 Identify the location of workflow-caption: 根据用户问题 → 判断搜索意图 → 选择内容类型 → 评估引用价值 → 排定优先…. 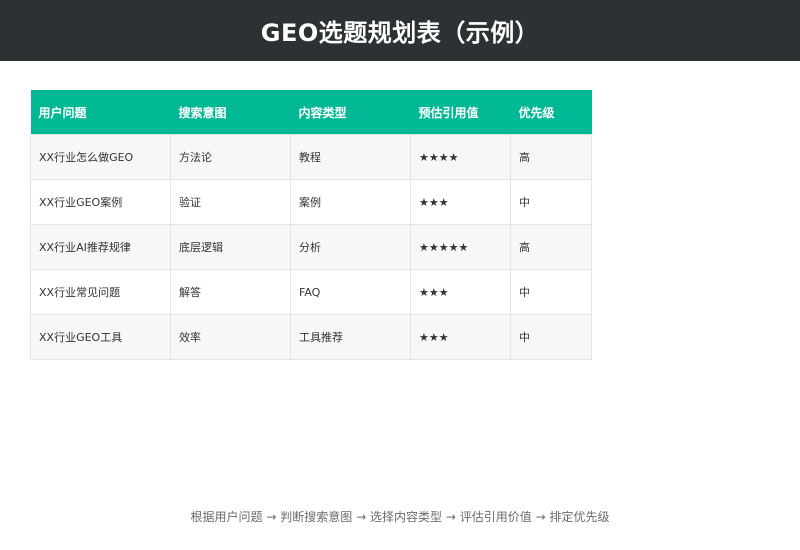
(400, 516).